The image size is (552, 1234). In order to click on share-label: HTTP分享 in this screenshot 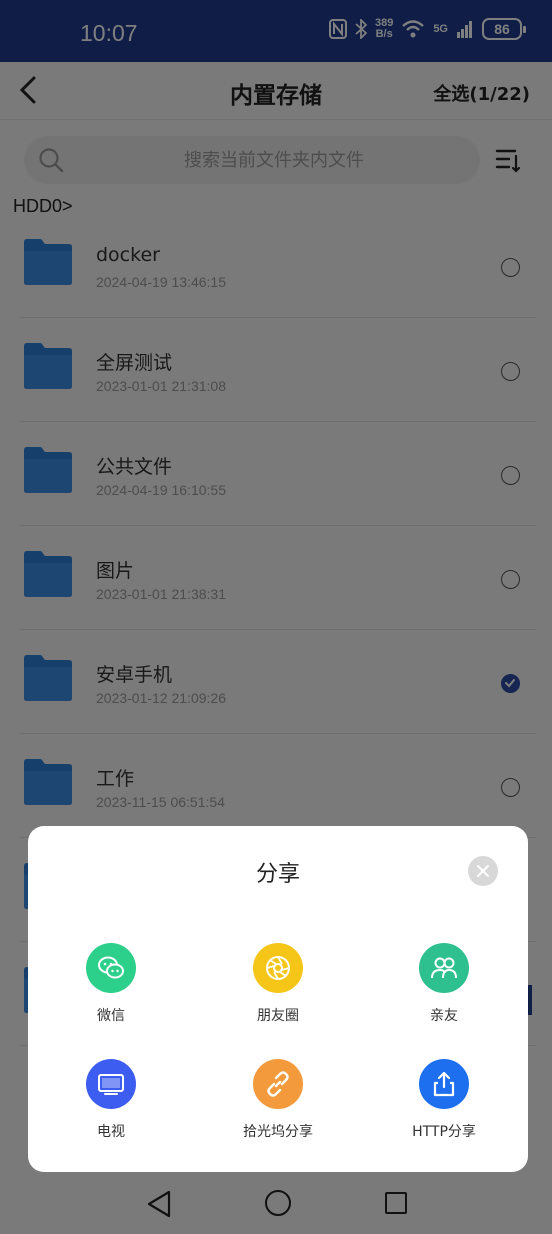, I will do `click(444, 1132)`.